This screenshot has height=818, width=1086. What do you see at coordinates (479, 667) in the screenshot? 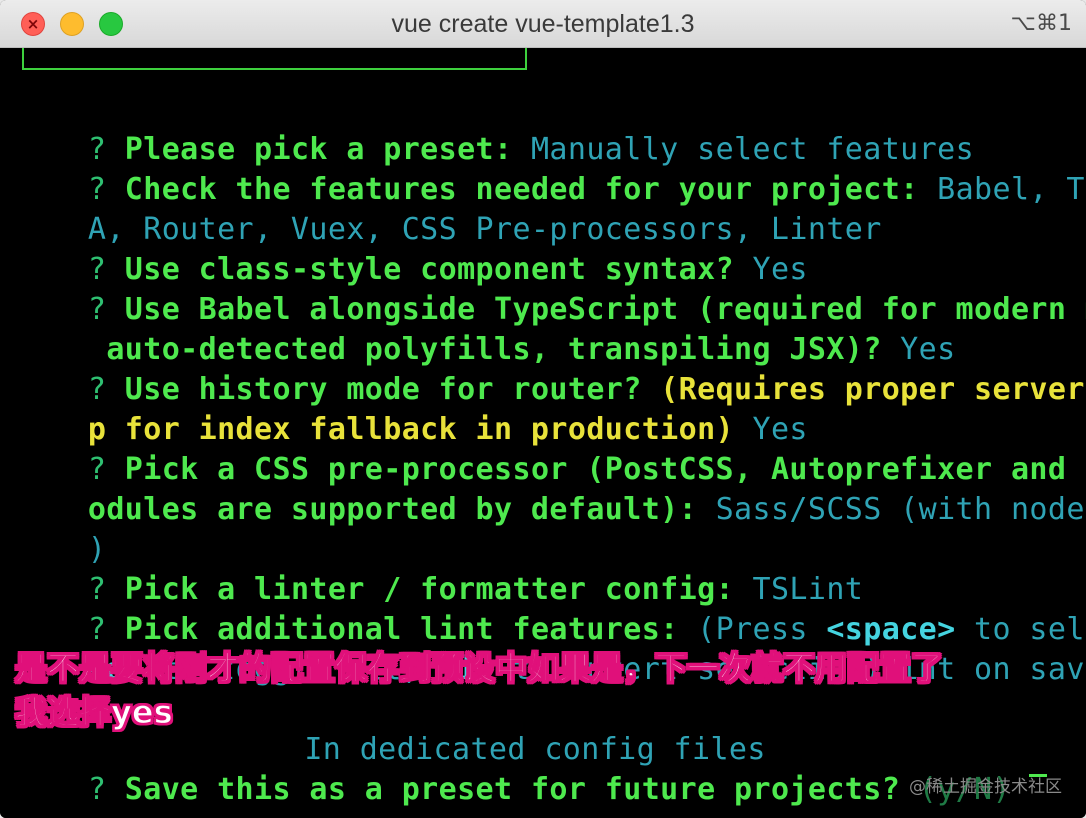
I see `annotation-line-1: 是不是要将刚才的配置保存到预设中如果是，下一次就不用配置了` at bounding box center [479, 667].